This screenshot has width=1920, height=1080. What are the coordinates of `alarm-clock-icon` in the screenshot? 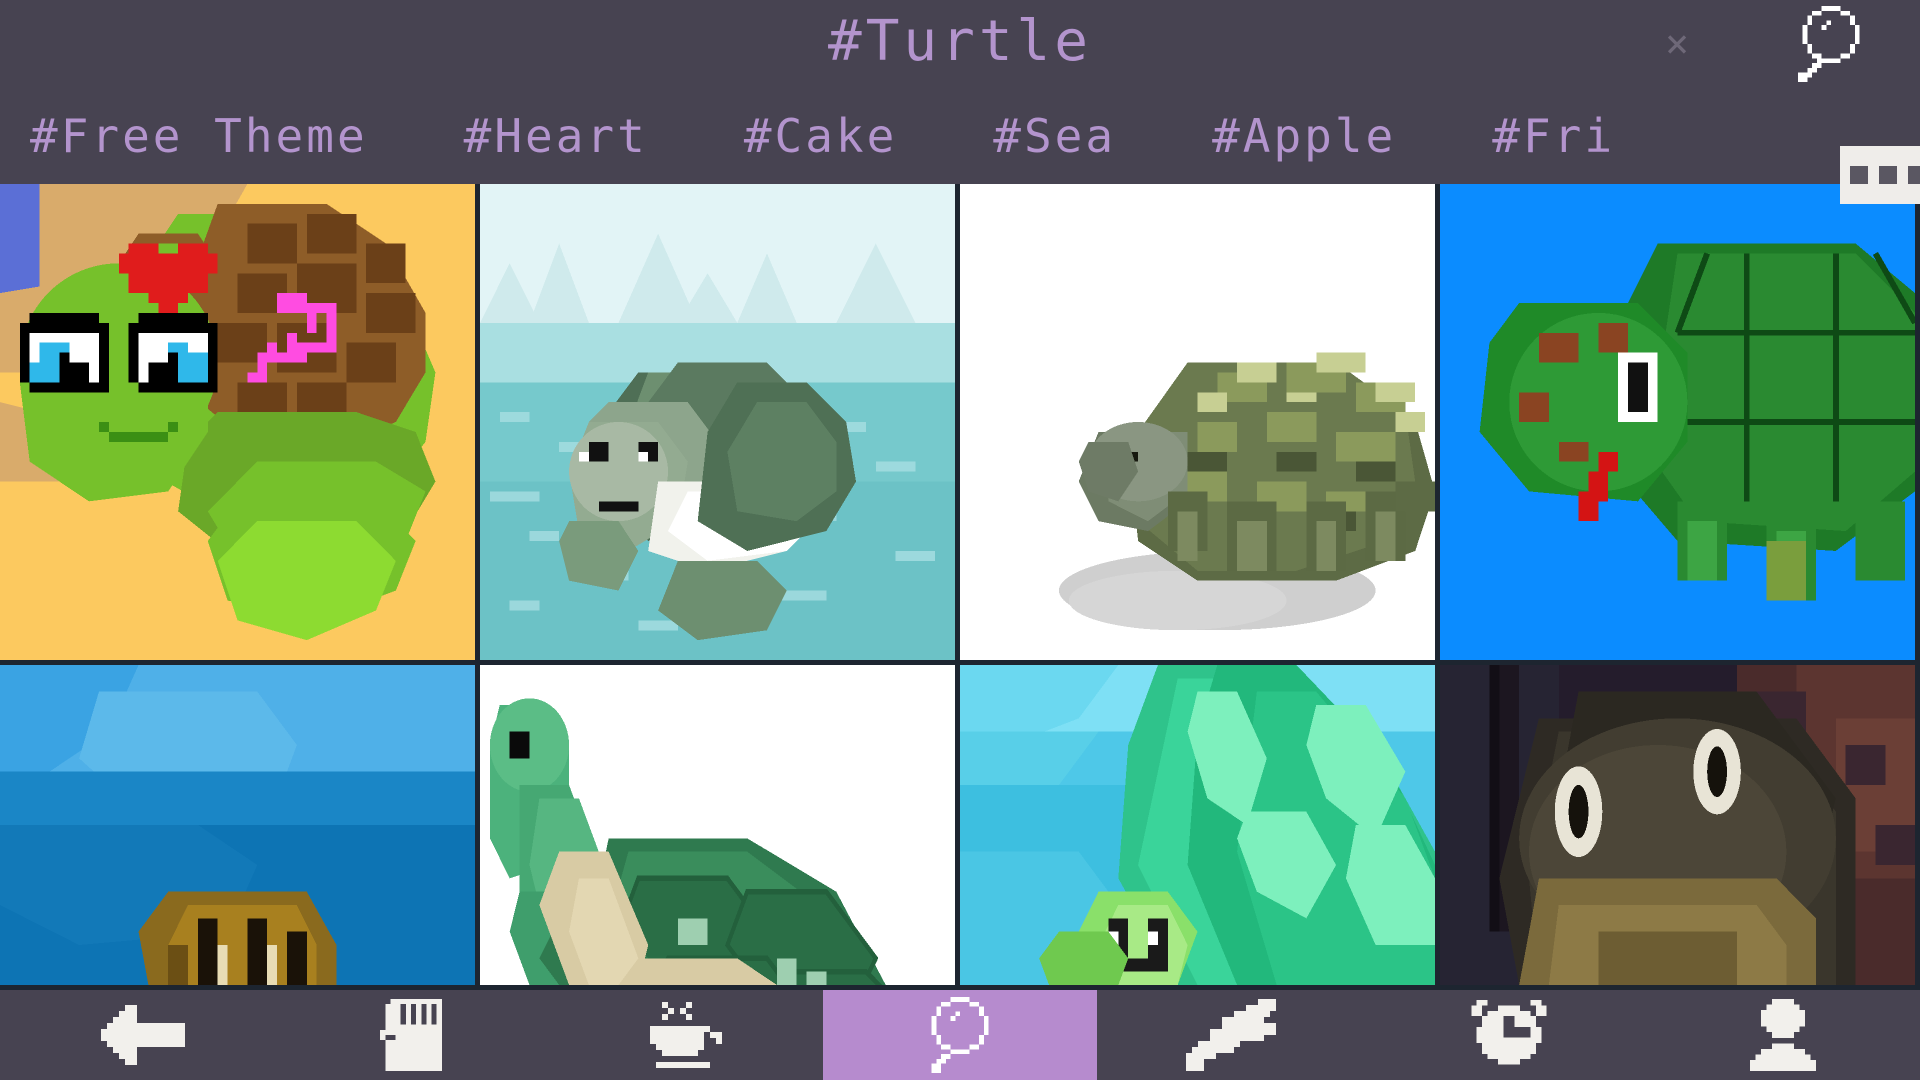 It's located at (1508, 1032).